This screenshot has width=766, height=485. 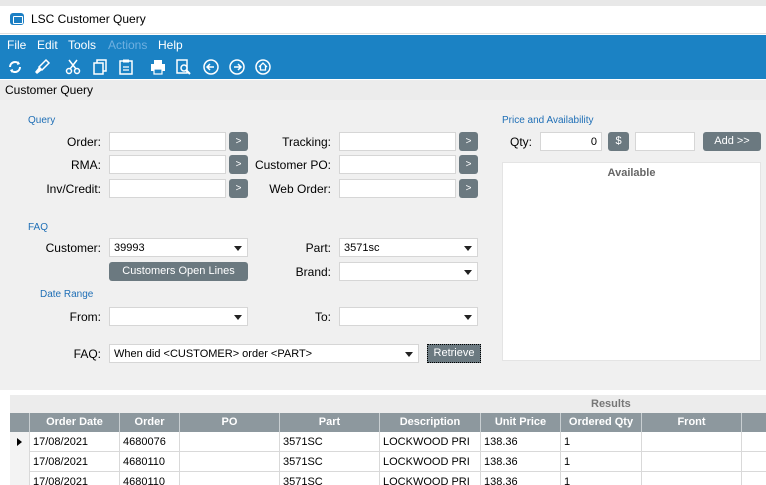 What do you see at coordinates (42, 120) in the screenshot?
I see `query-section-label: Query` at bounding box center [42, 120].